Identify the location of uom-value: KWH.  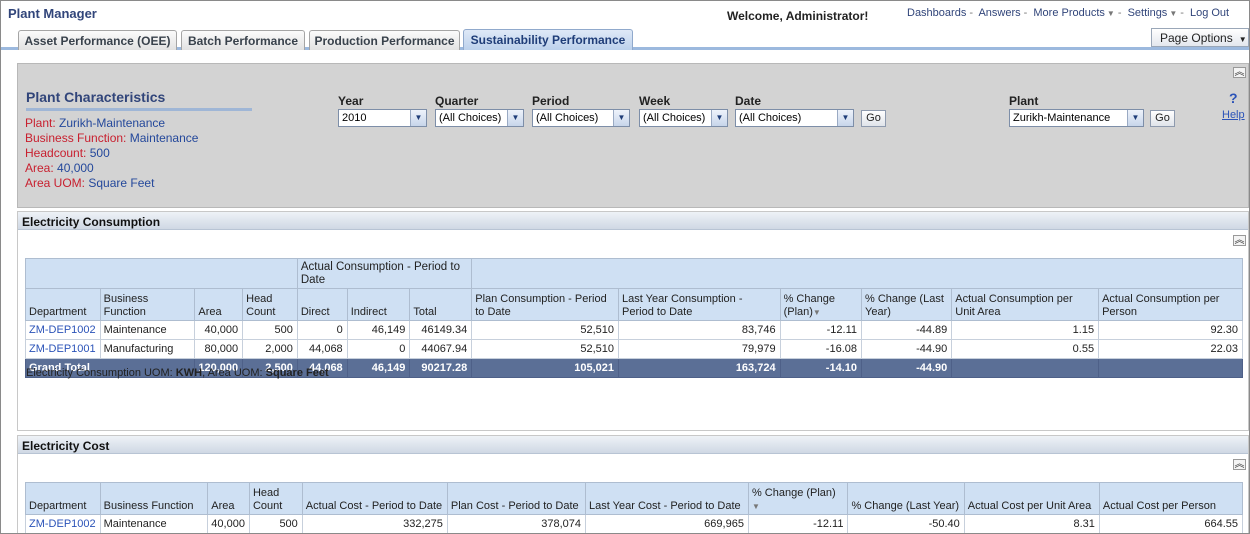
(189, 373).